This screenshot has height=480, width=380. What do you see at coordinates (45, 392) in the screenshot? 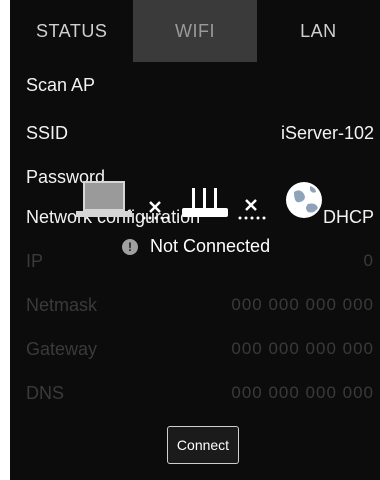
I see `dns-label: DNS` at bounding box center [45, 392].